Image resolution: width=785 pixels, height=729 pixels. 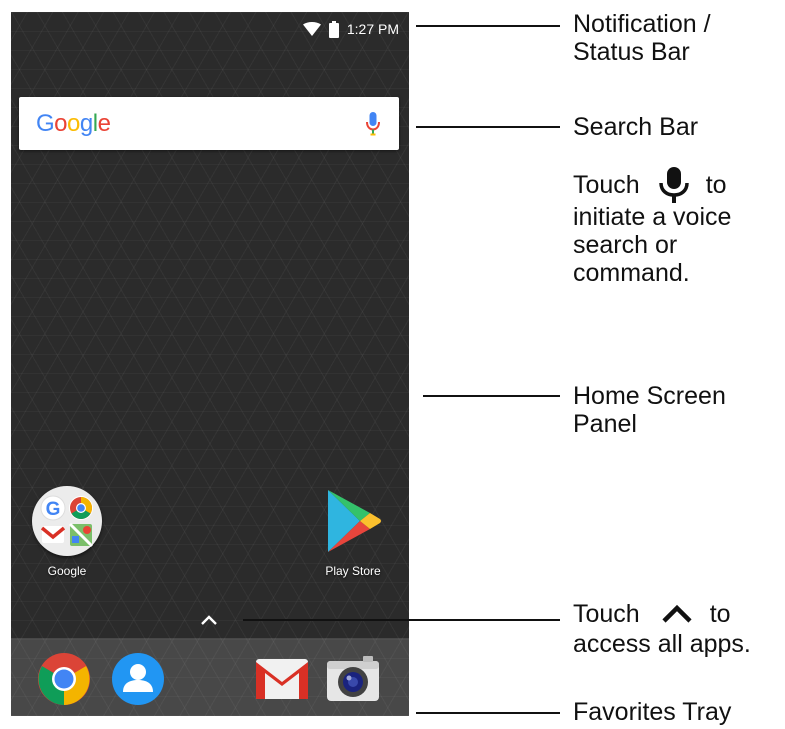 I want to click on google-logo-letter: g, so click(x=86, y=123).